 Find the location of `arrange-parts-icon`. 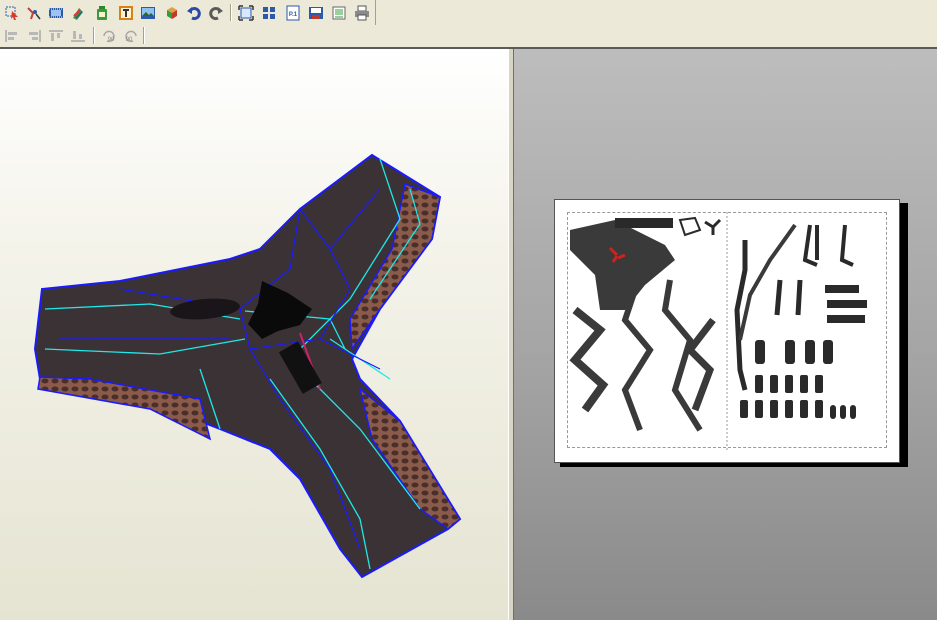

arrange-parts-icon is located at coordinates (269, 13).